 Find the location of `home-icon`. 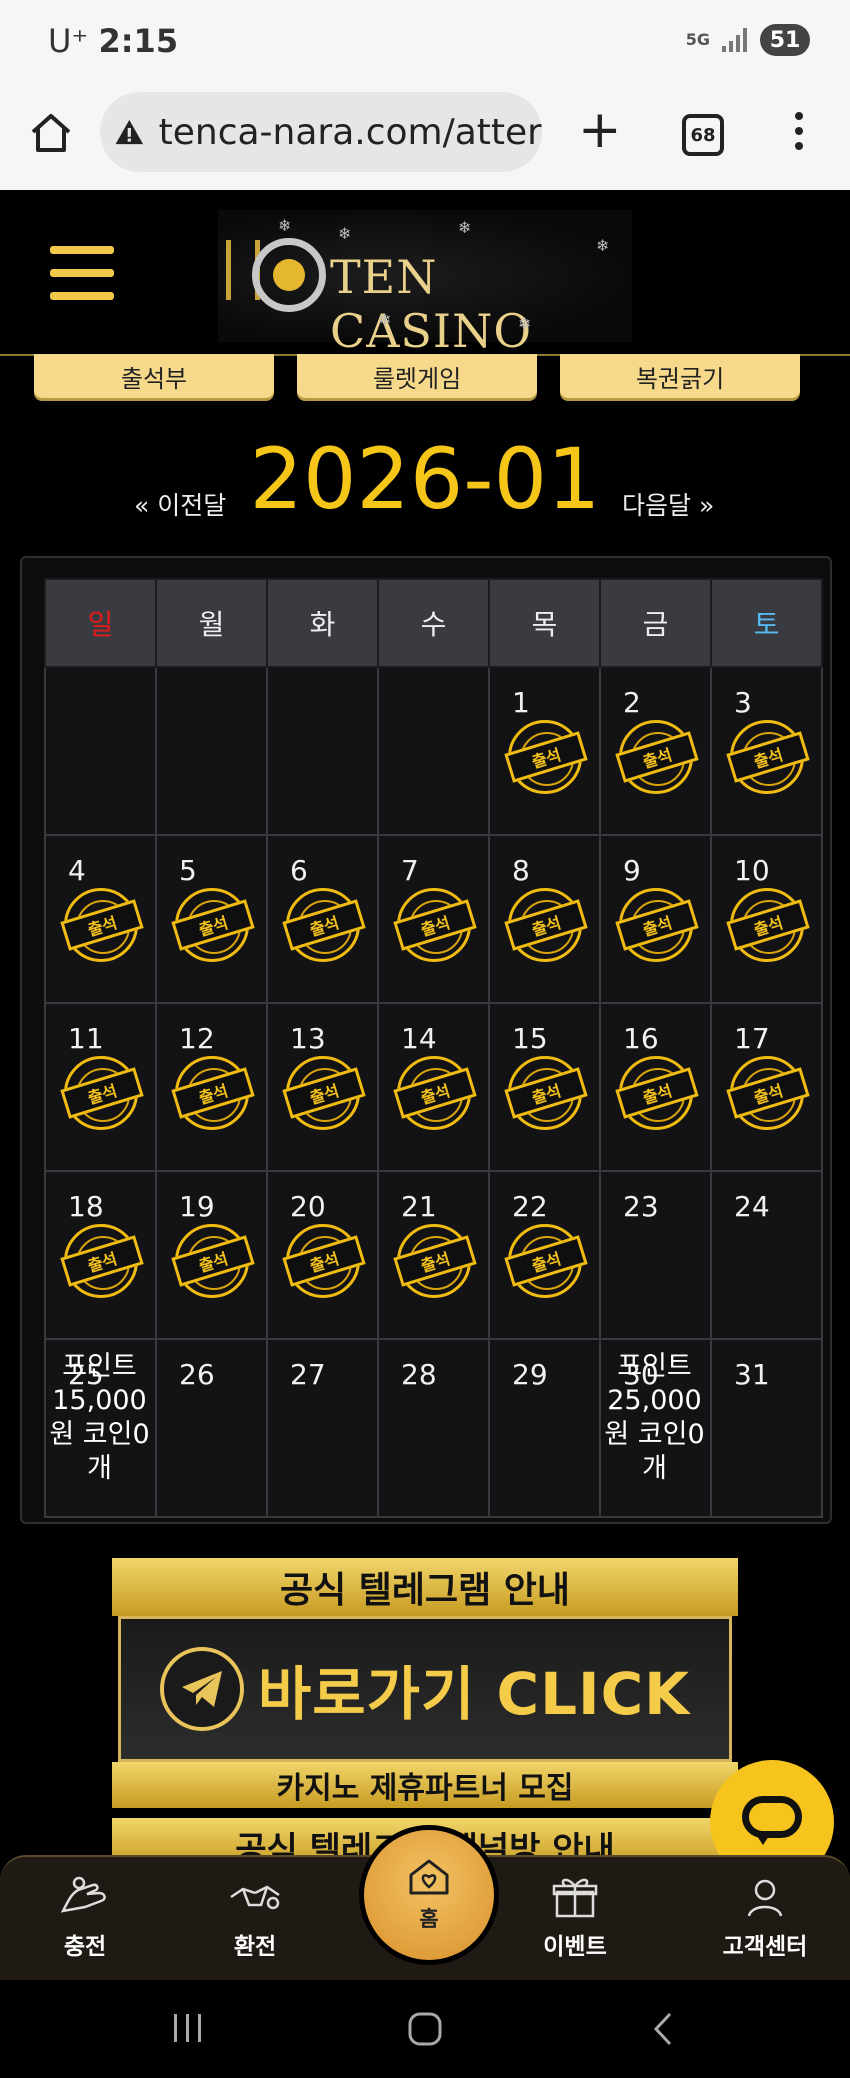

home-icon is located at coordinates (51, 133).